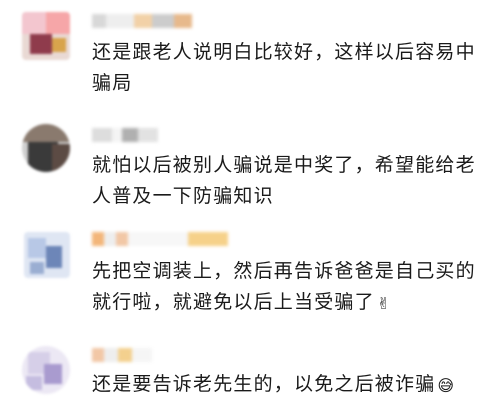 This screenshot has height=411, width=500. I want to click on sweat-smile-emoji-icon: 😅, so click(446, 385).